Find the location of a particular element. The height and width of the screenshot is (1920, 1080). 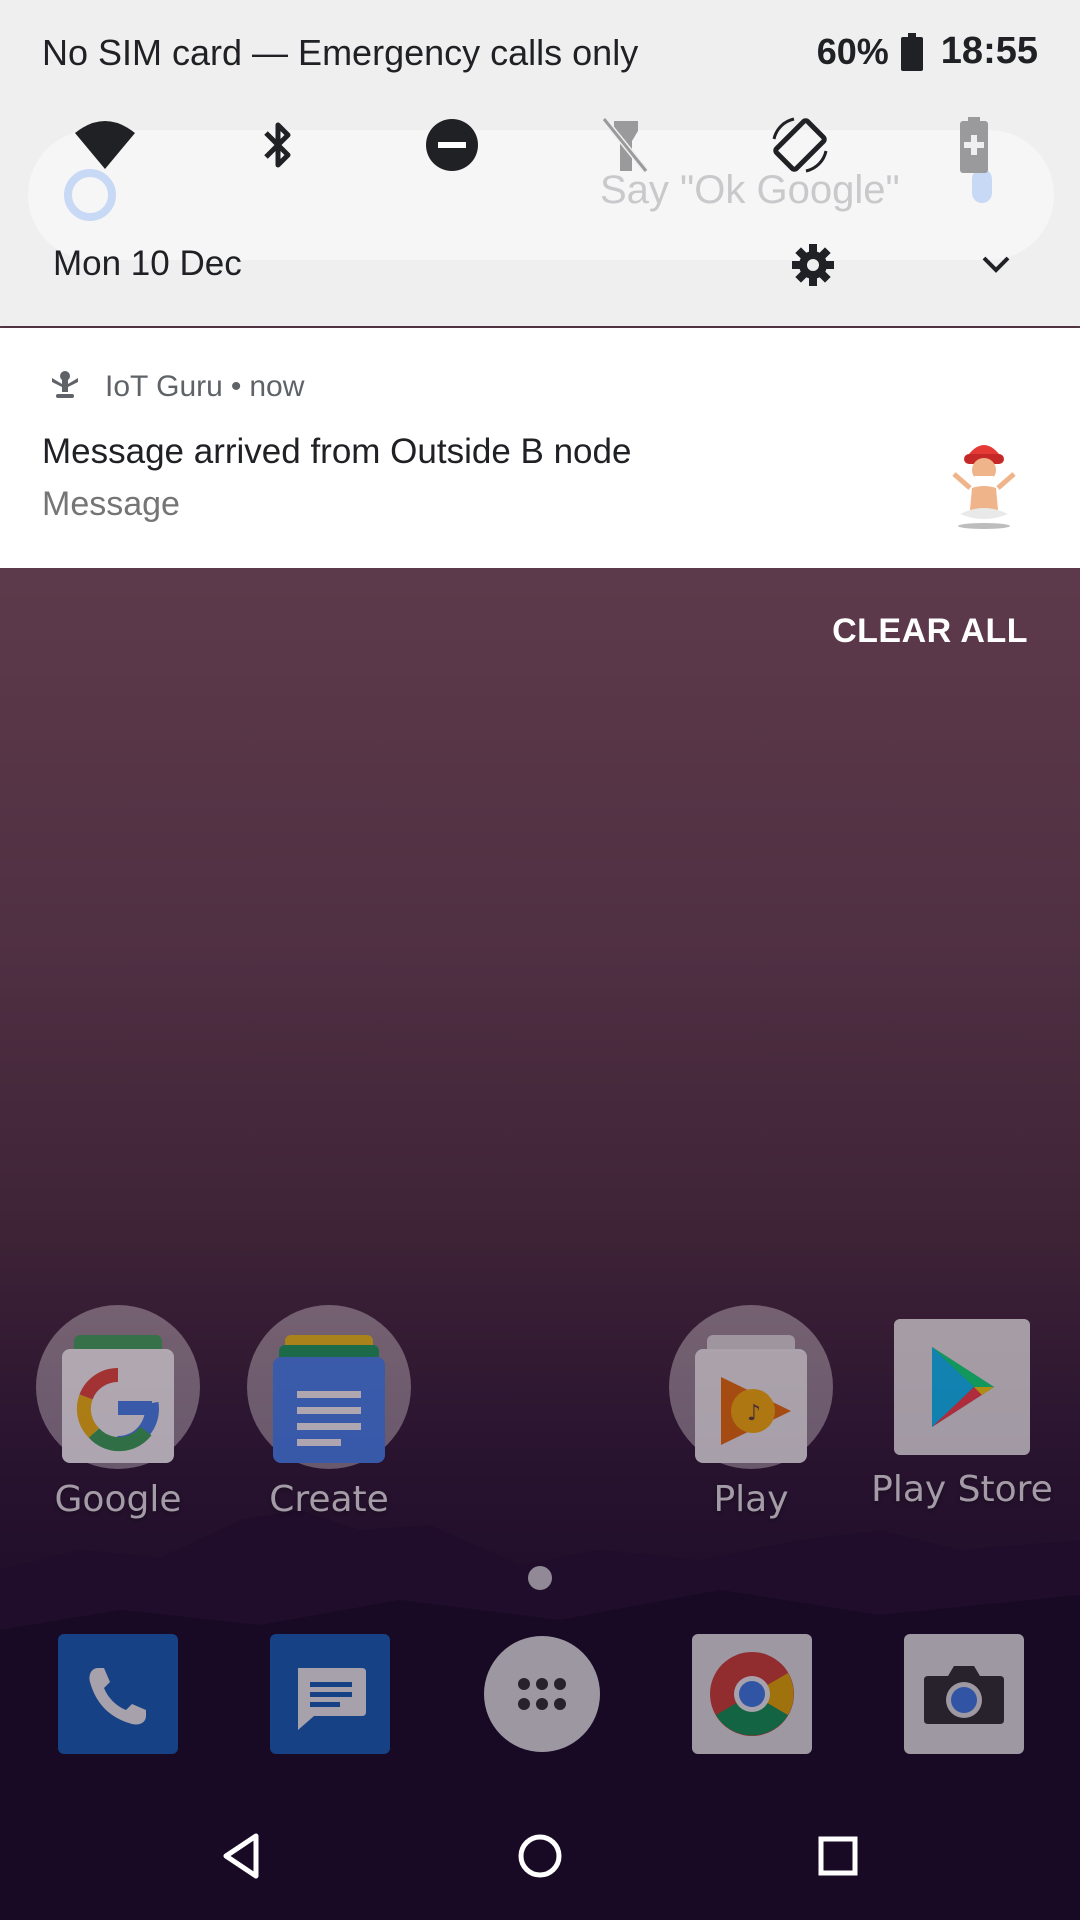

notification-title: Message arrived from Outside B node is located at coordinates (337, 451).